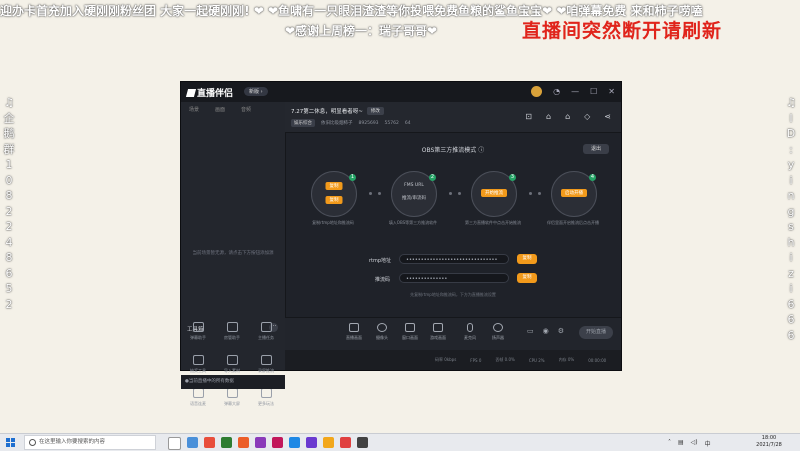 This screenshot has height=451, width=800. I want to click on volume-icon: ◁), so click(694, 443).